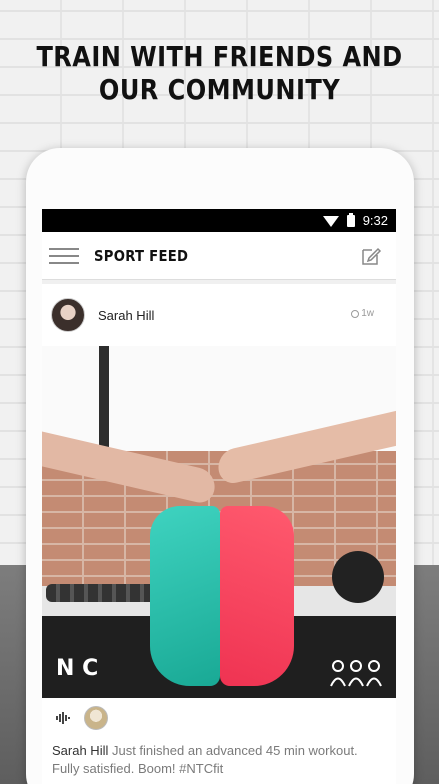 This screenshot has height=784, width=439. I want to click on photo-medicine-ball, so click(358, 577).